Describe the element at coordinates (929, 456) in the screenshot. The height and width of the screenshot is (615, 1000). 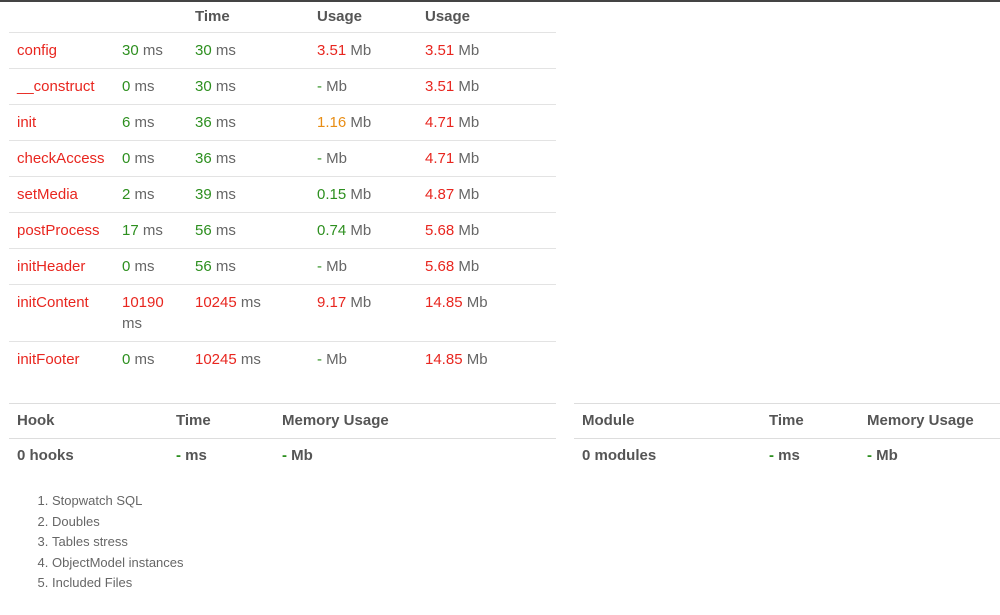
I see `modules-memory: - Mb` at that location.